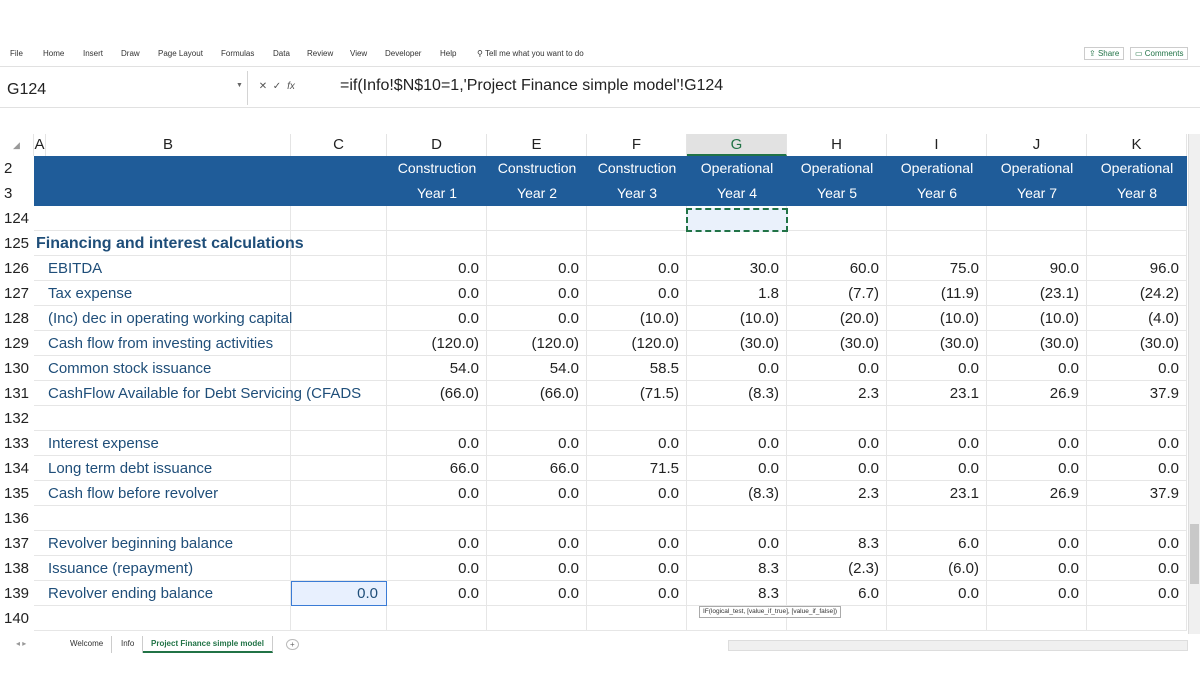 The height and width of the screenshot is (675, 1200). What do you see at coordinates (937, 543) in the screenshot?
I see `value-cell: 6.0` at bounding box center [937, 543].